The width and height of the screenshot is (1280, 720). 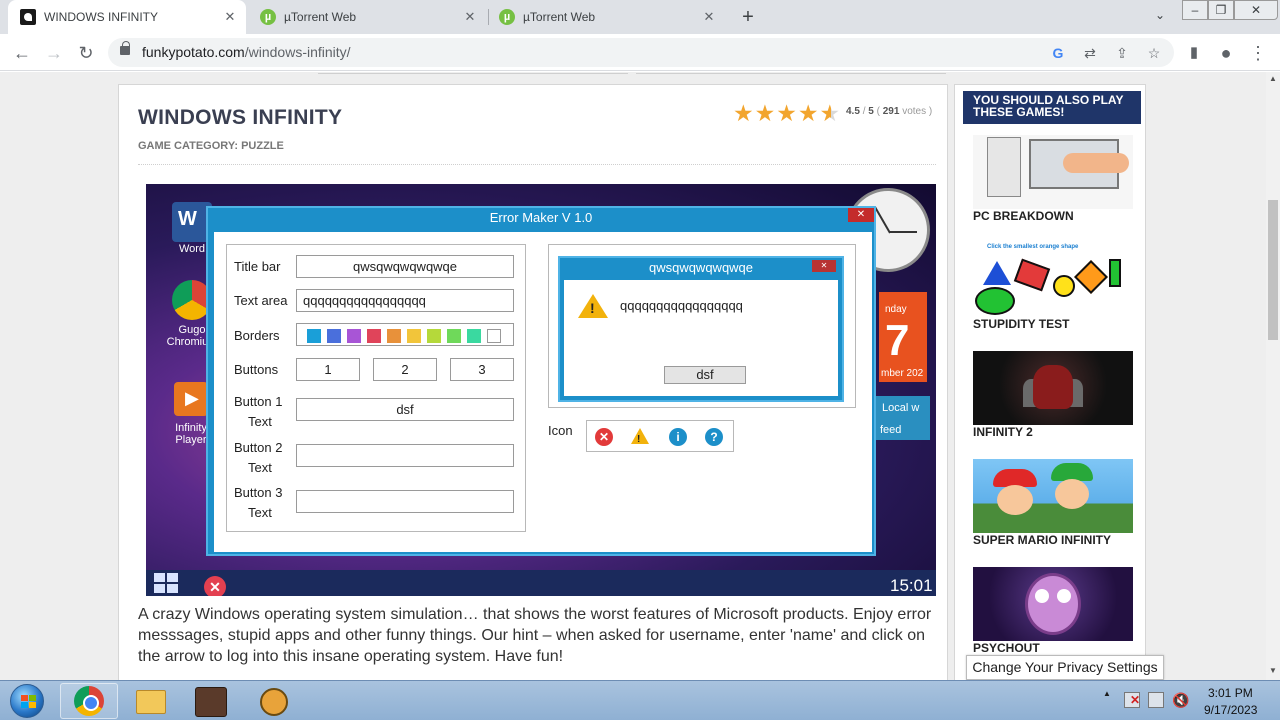 What do you see at coordinates (608, 17) in the screenshot?
I see `tab-utorrent-2: µ µTorrent Web ✕` at bounding box center [608, 17].